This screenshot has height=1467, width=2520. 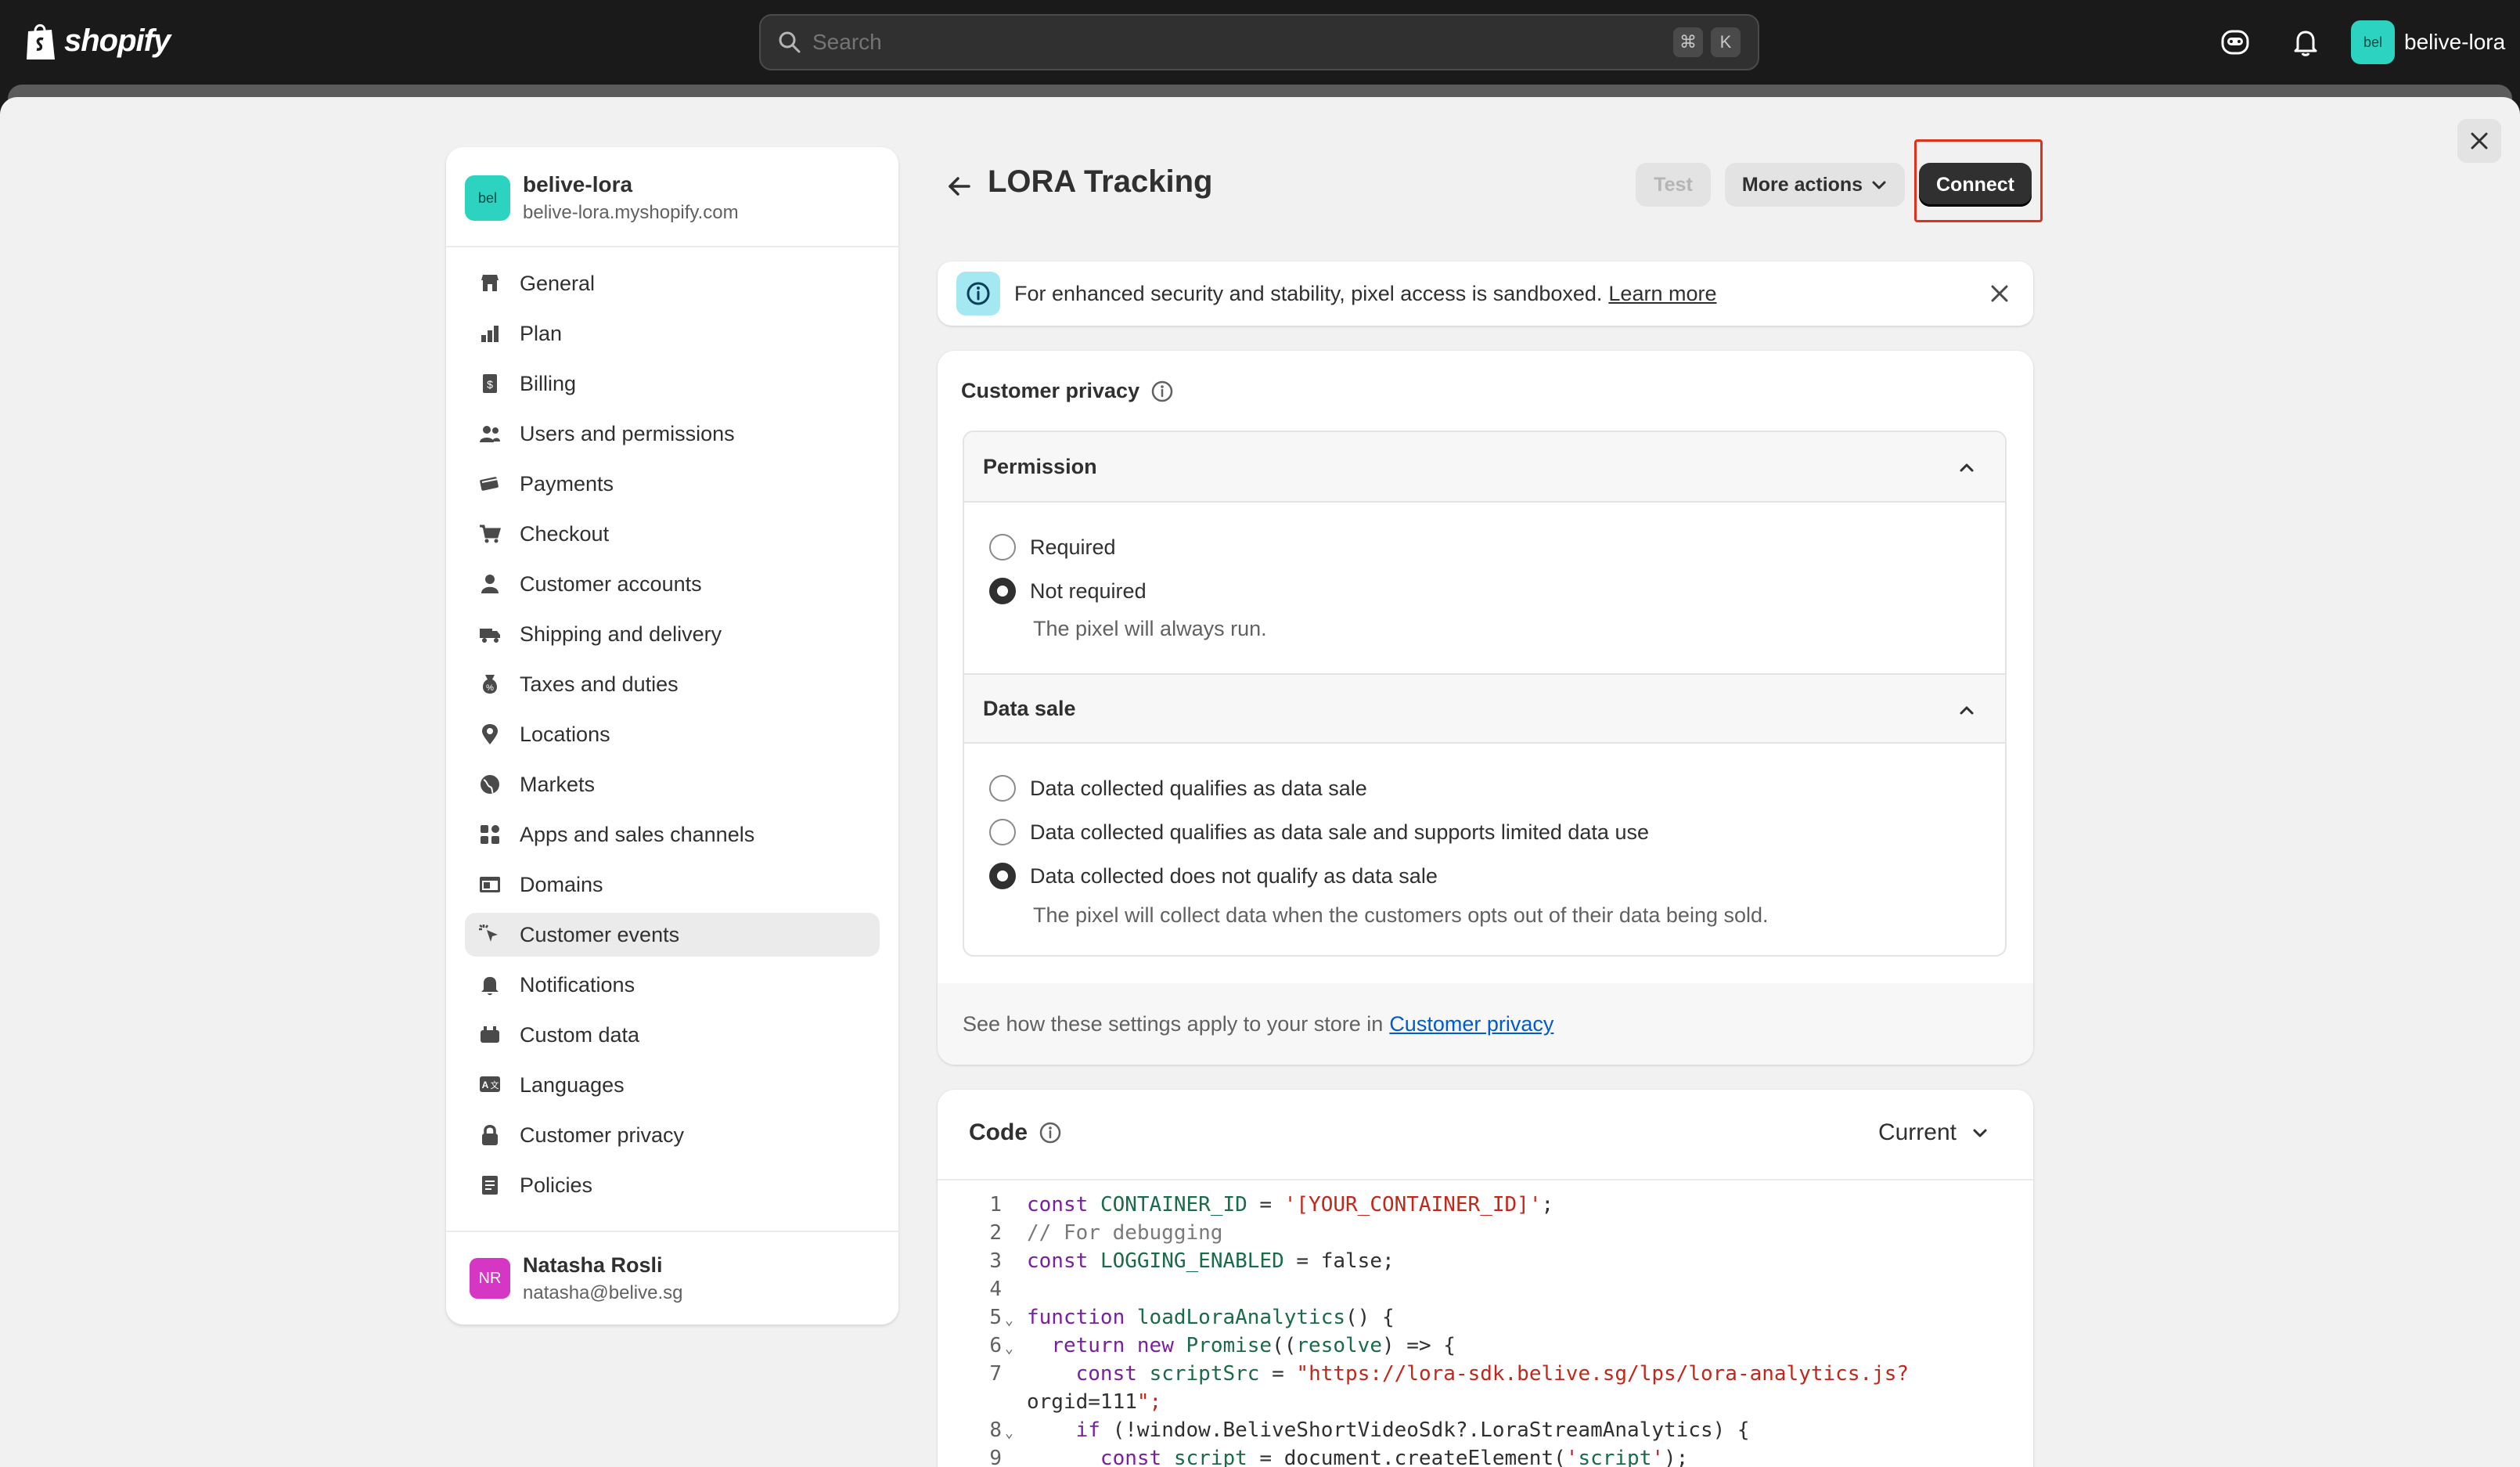 I want to click on customer-privacy-link: Customer privacy, so click(x=1471, y=1024).